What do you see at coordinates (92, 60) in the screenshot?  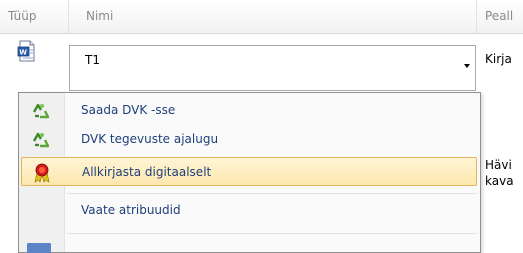 I see `name-value: T1` at bounding box center [92, 60].